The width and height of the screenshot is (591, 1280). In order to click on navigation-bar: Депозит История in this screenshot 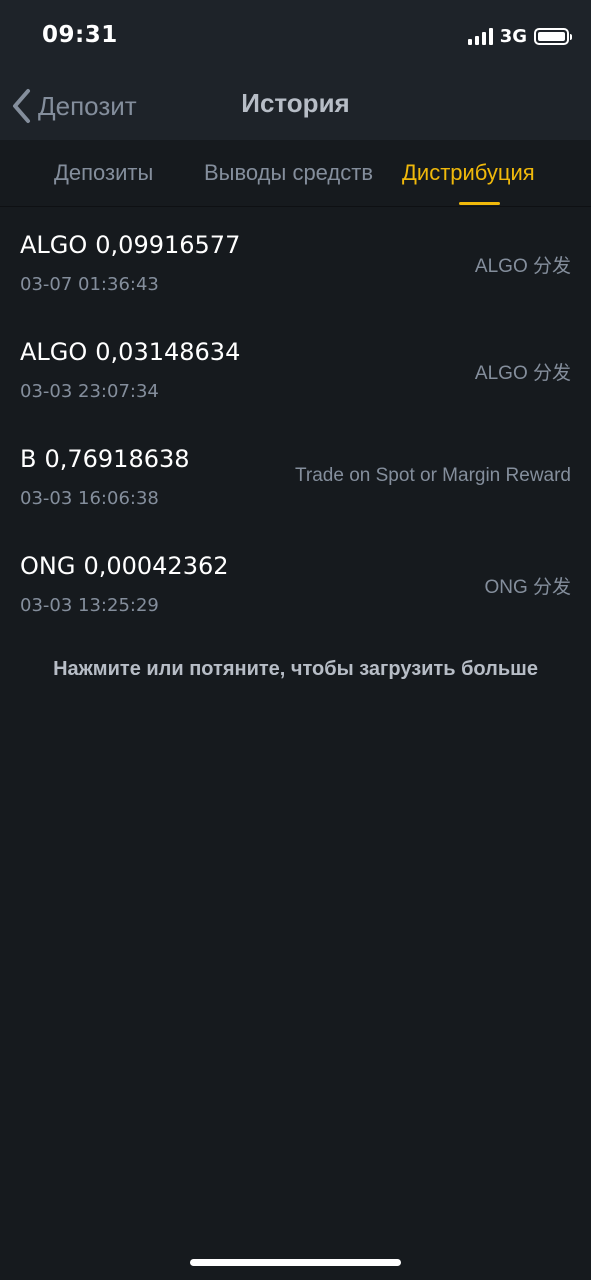, I will do `click(295, 106)`.